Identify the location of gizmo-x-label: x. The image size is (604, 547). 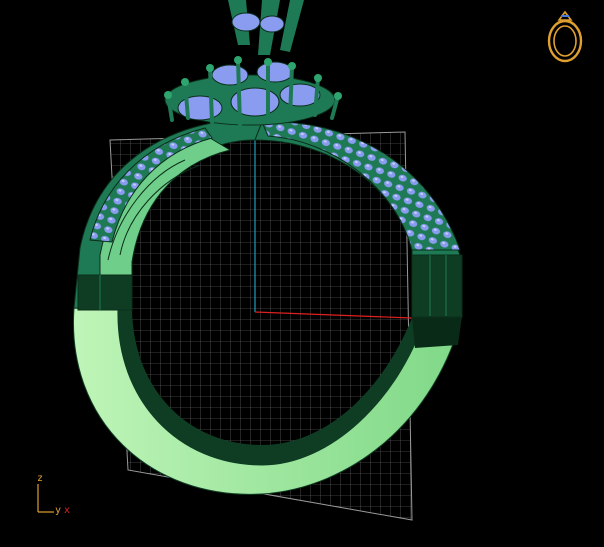
(67, 510).